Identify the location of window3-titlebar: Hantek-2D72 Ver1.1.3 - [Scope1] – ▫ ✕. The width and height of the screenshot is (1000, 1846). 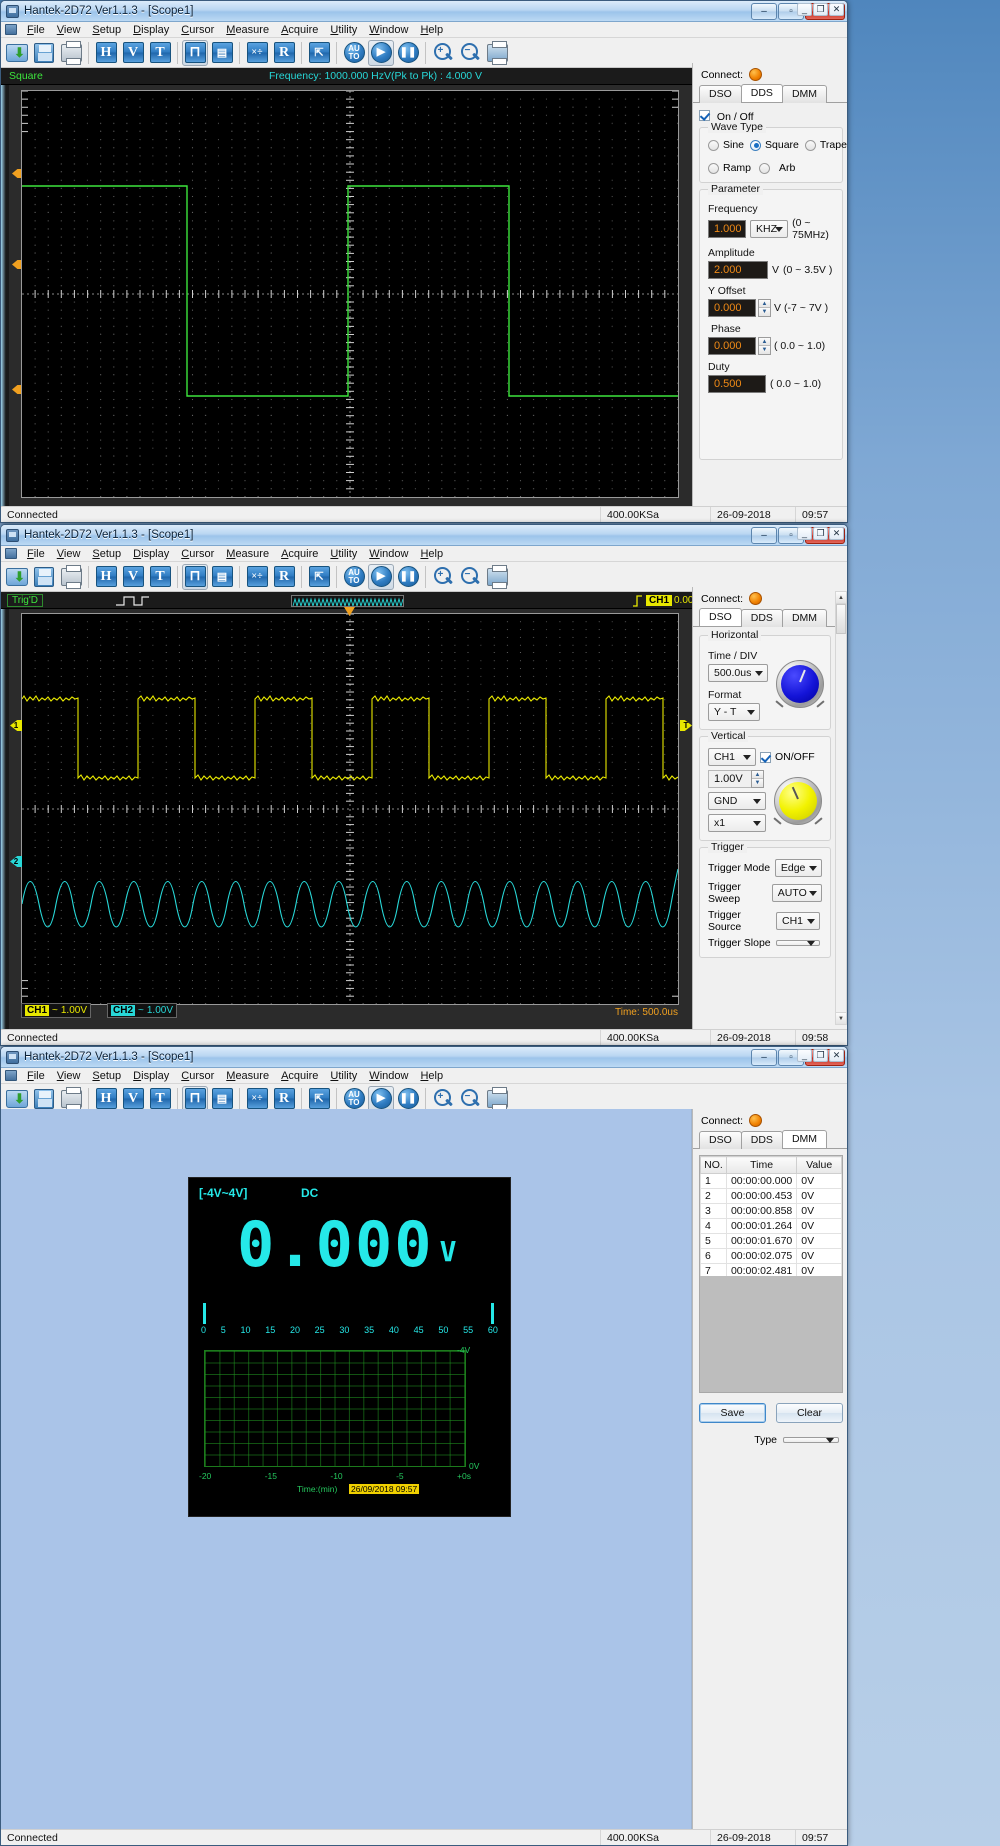
(424, 1057).